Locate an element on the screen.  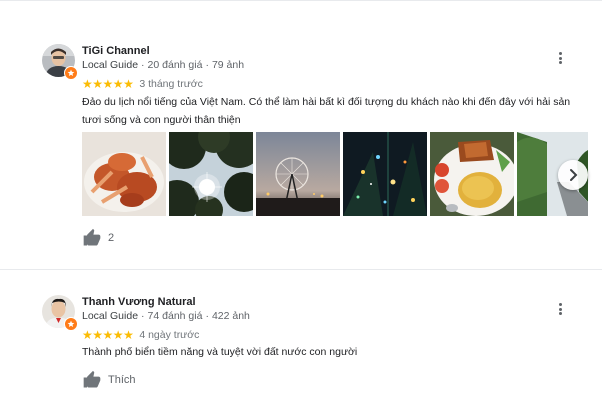
reviewer-meta: Local Guide · 74 đánh giá · 422 ảnh is located at coordinates (166, 316).